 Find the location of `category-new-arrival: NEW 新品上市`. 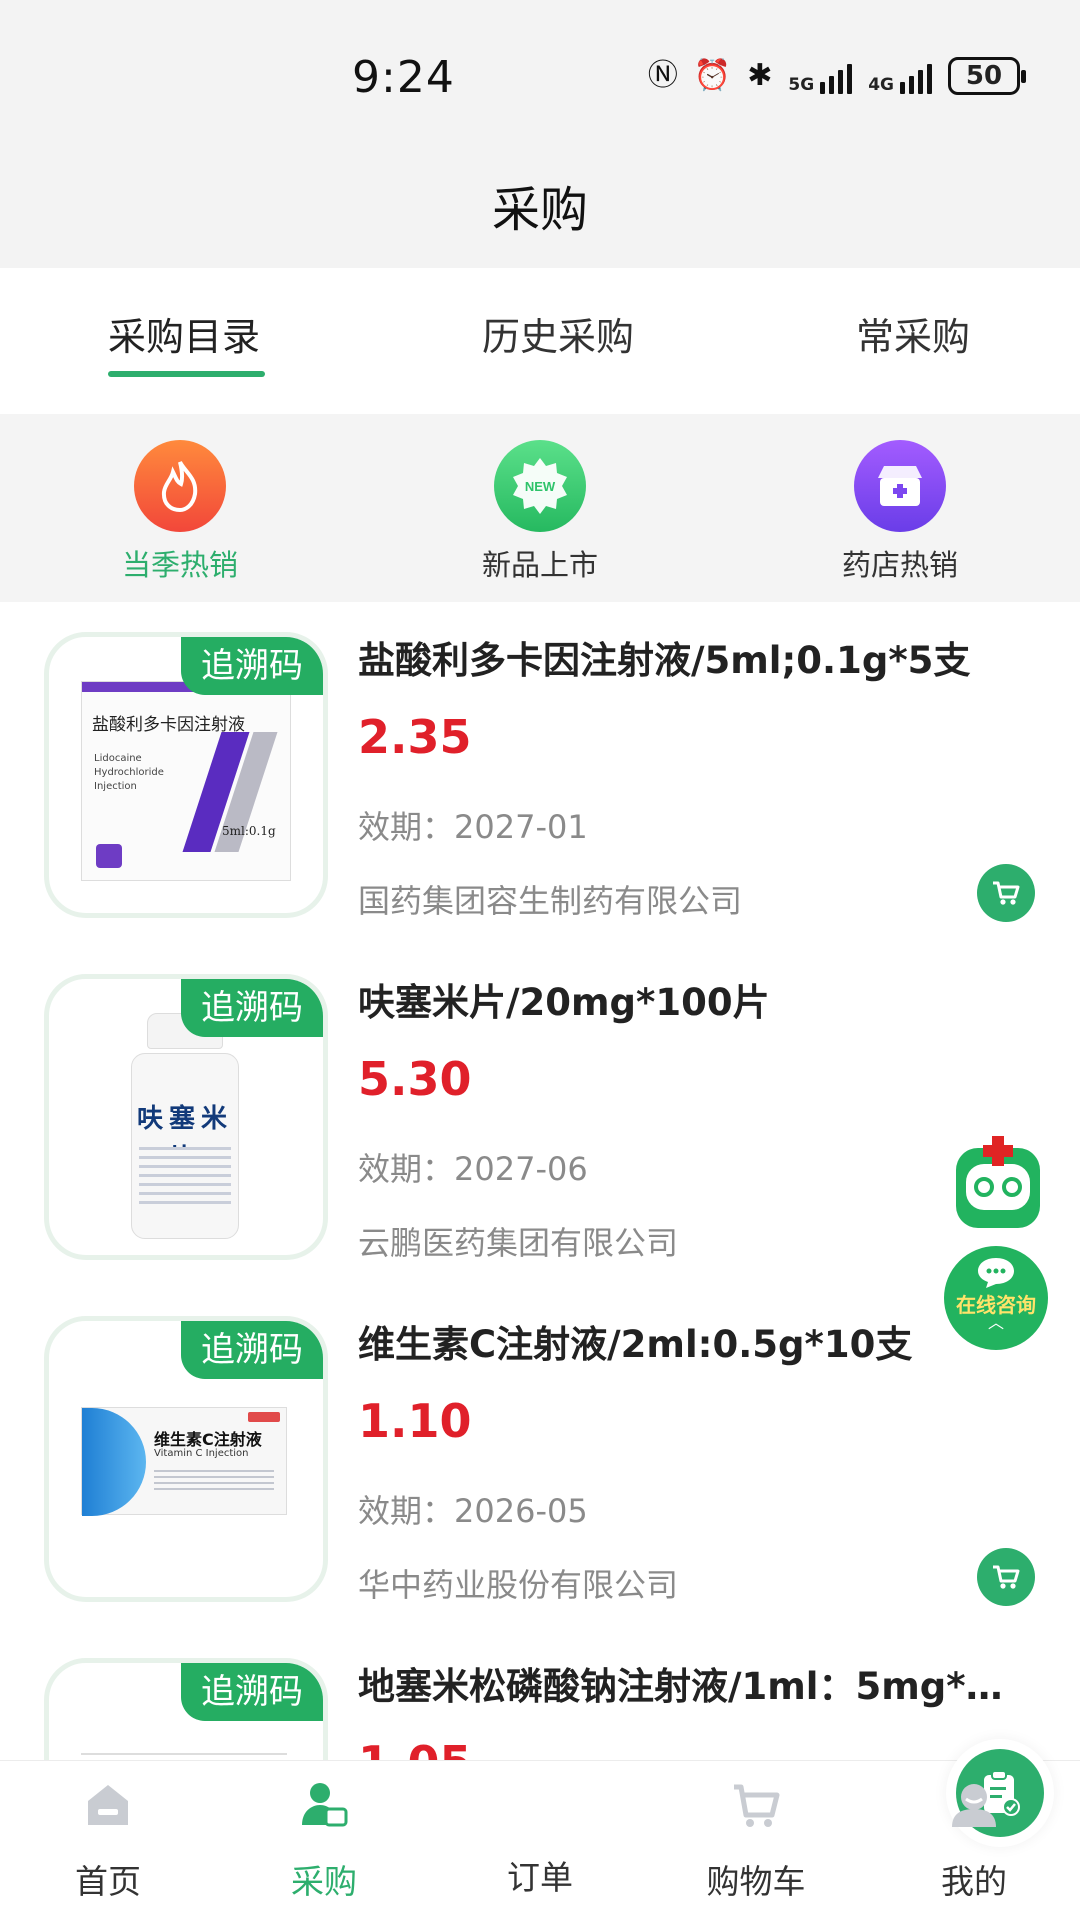

category-new-arrival: NEW 新品上市 is located at coordinates (540, 512).